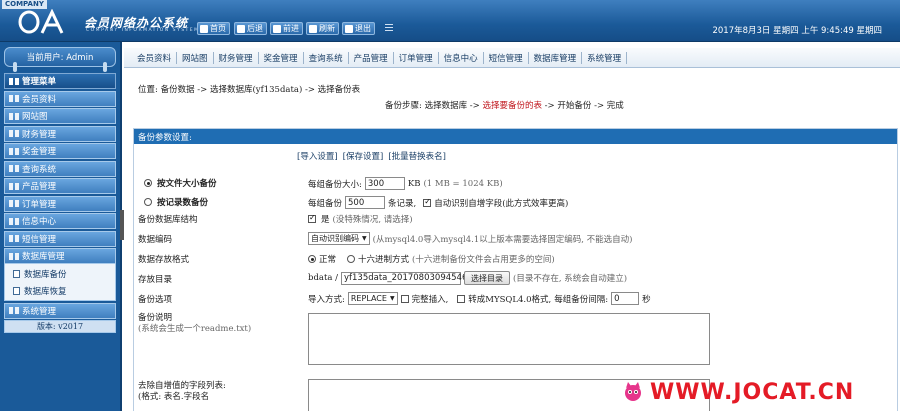 The width and height of the screenshot is (900, 411). What do you see at coordinates (164, 260) in the screenshot?
I see `format-label: 数据存放格式` at bounding box center [164, 260].